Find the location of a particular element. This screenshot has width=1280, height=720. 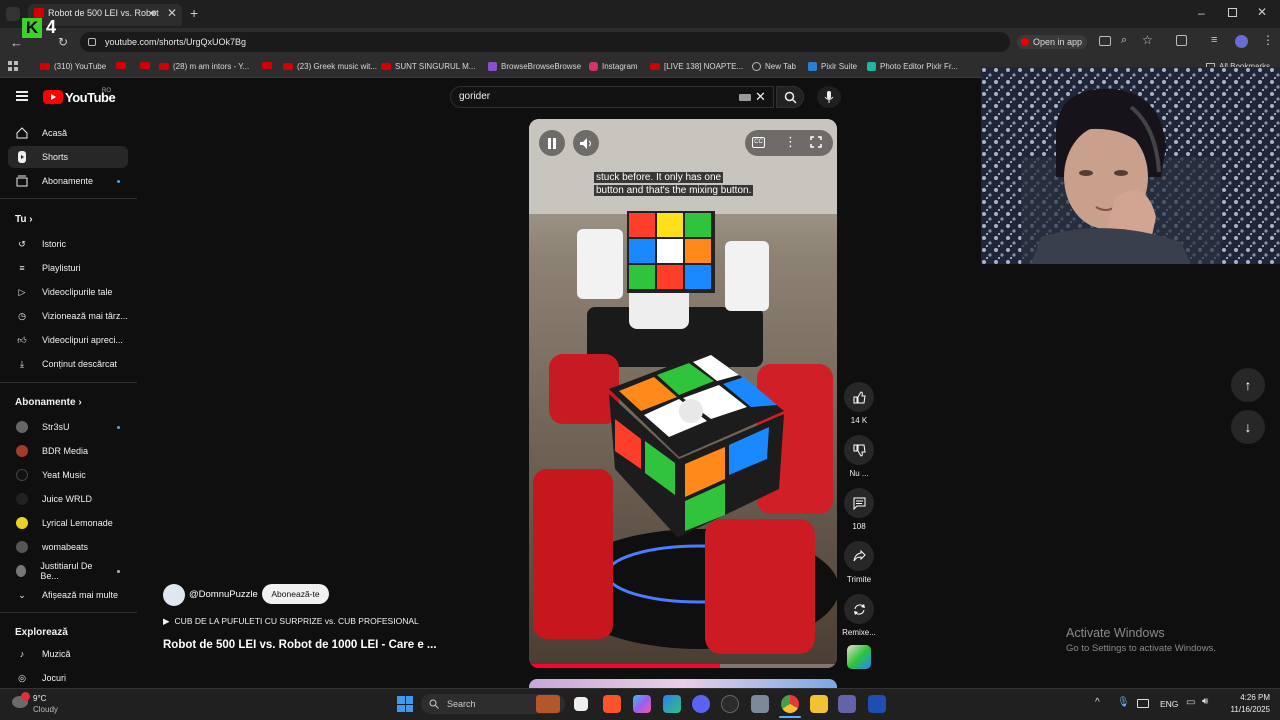

more-options-icon: ⋮ is located at coordinates (790, 142).